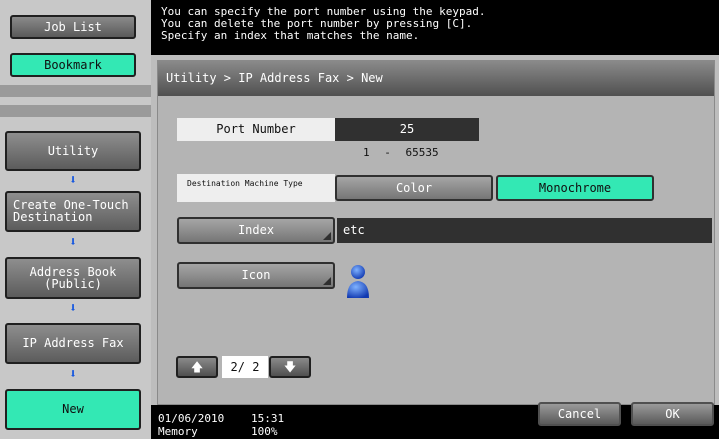  I want to click on ok-button: OK, so click(672, 414).